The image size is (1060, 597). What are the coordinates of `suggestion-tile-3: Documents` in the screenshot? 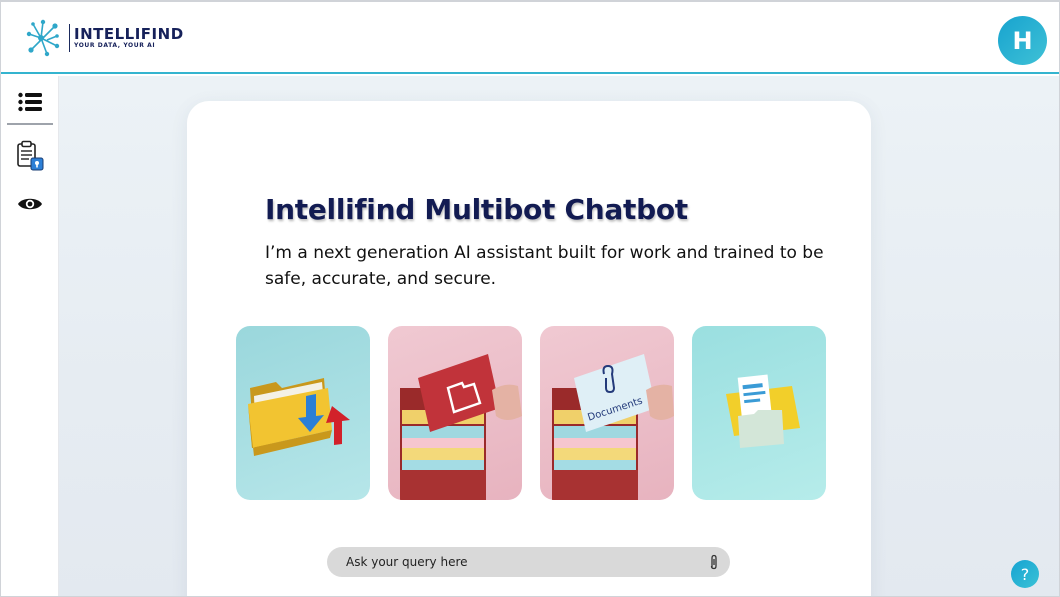 It's located at (607, 413).